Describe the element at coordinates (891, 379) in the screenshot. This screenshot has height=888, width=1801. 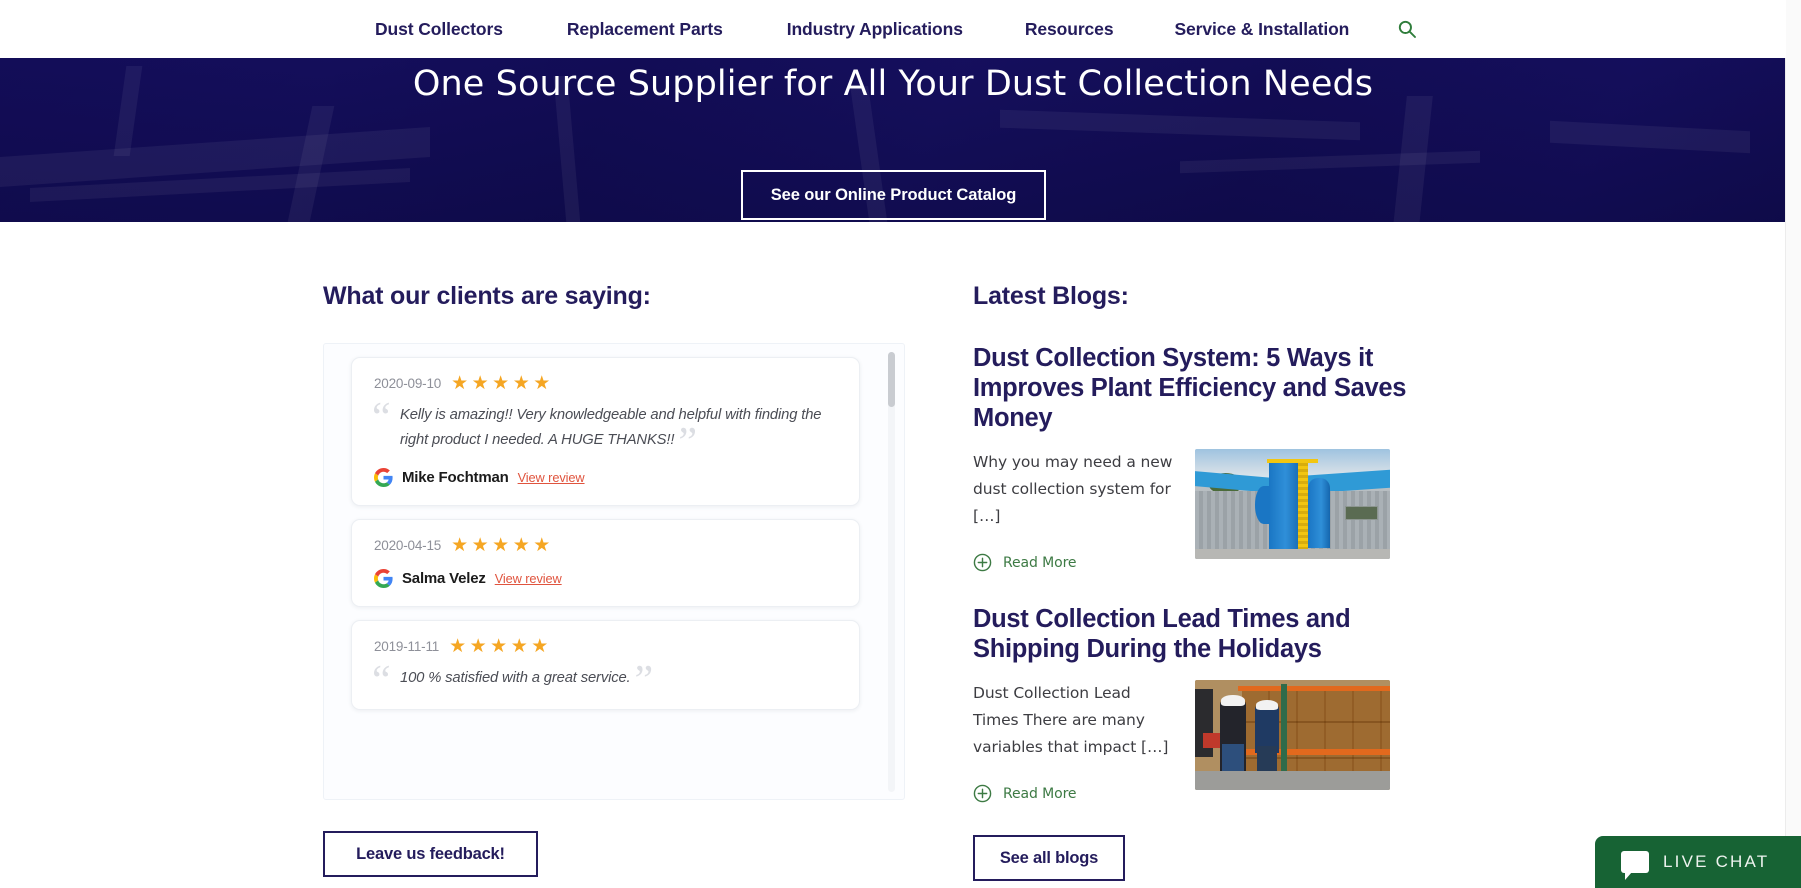
I see `reviews-scrollbar-thumb` at that location.